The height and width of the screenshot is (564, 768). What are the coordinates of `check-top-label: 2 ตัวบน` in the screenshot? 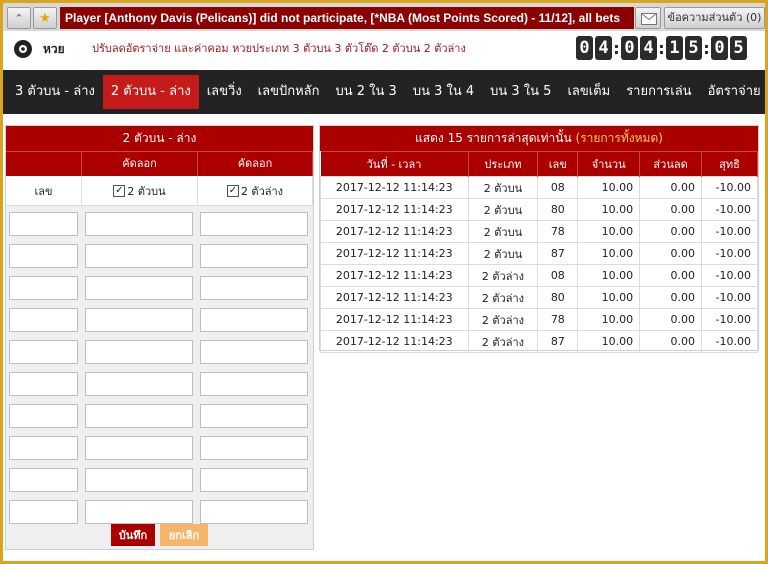 It's located at (146, 191).